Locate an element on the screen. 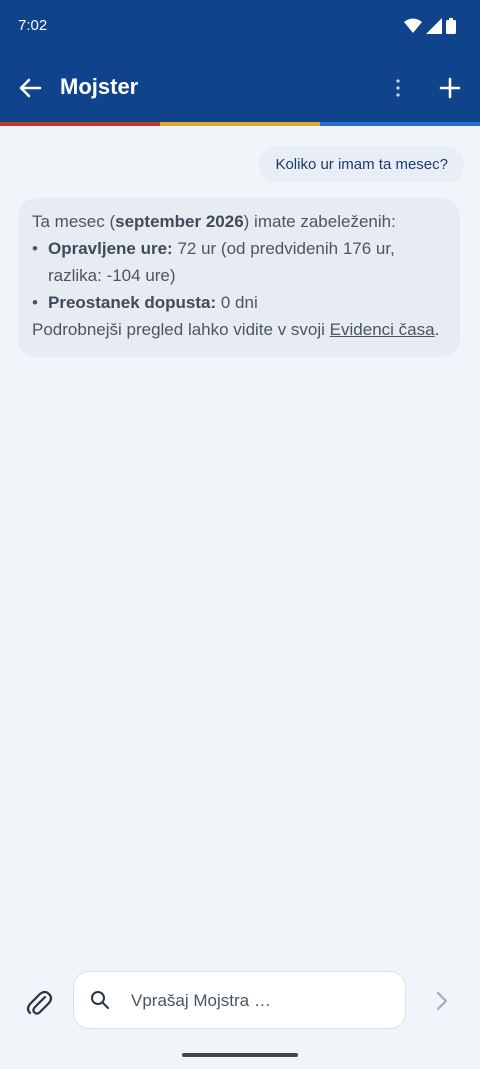 This screenshot has height=1069, width=480. stripe-blue is located at coordinates (400, 124).